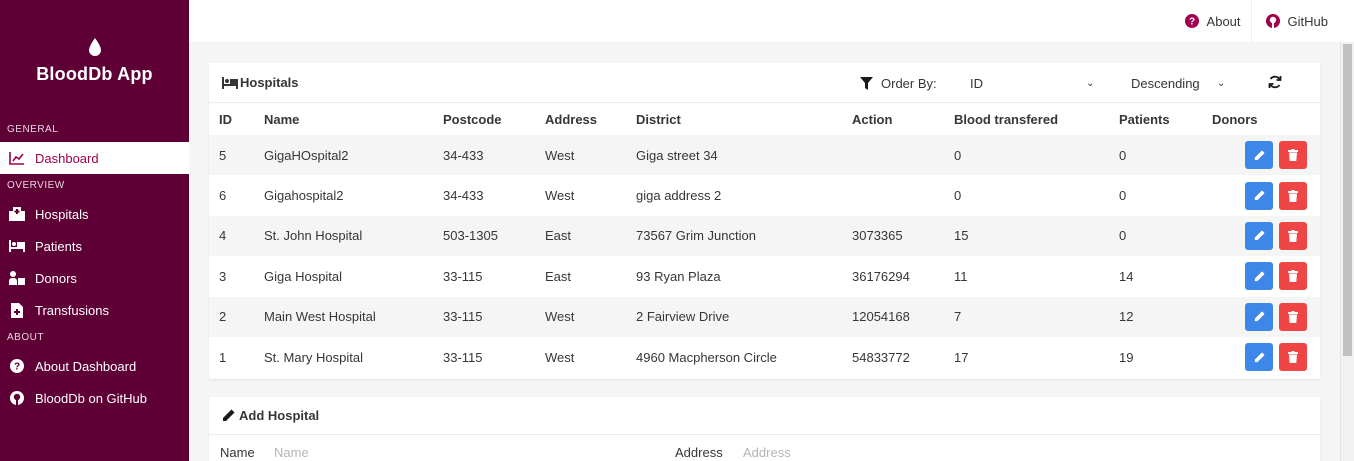 This screenshot has height=461, width=1354. Describe the element at coordinates (94, 246) in the screenshot. I see `sidebar-item-patients: Patients` at that location.